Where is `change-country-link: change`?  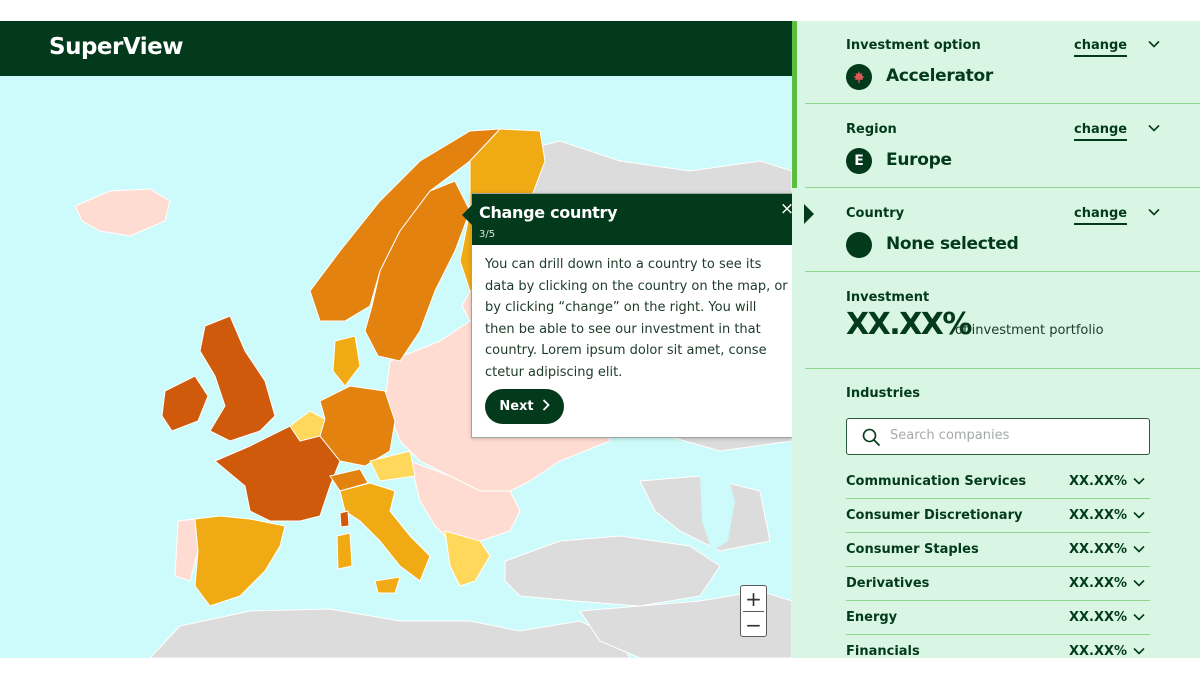
change-country-link: change is located at coordinates (1101, 215).